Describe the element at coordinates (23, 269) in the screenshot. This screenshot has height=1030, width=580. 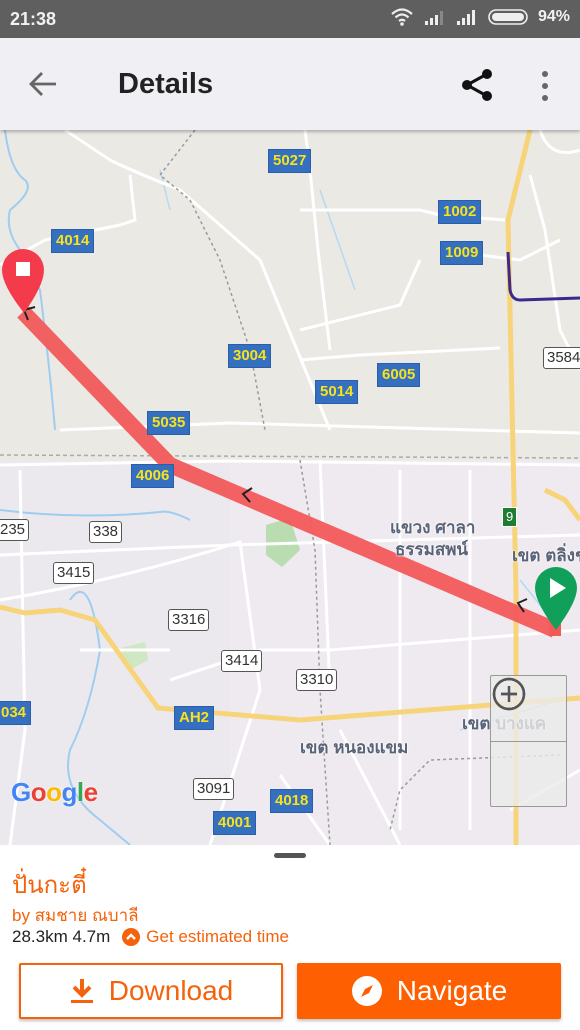
I see `stop-pin-icon` at that location.